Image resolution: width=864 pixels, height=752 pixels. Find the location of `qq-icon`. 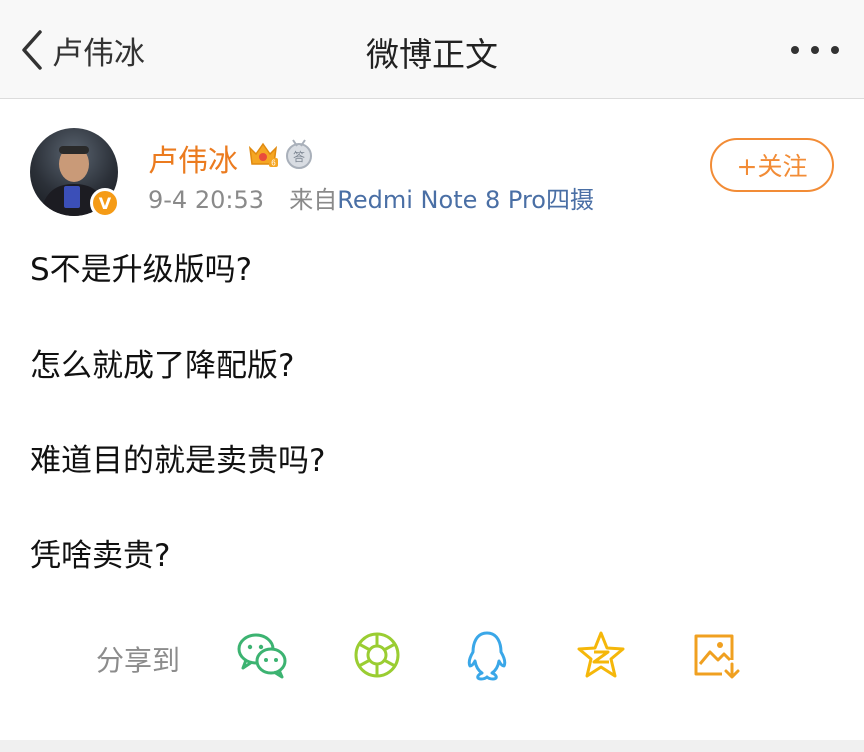

qq-icon is located at coordinates (487, 656).